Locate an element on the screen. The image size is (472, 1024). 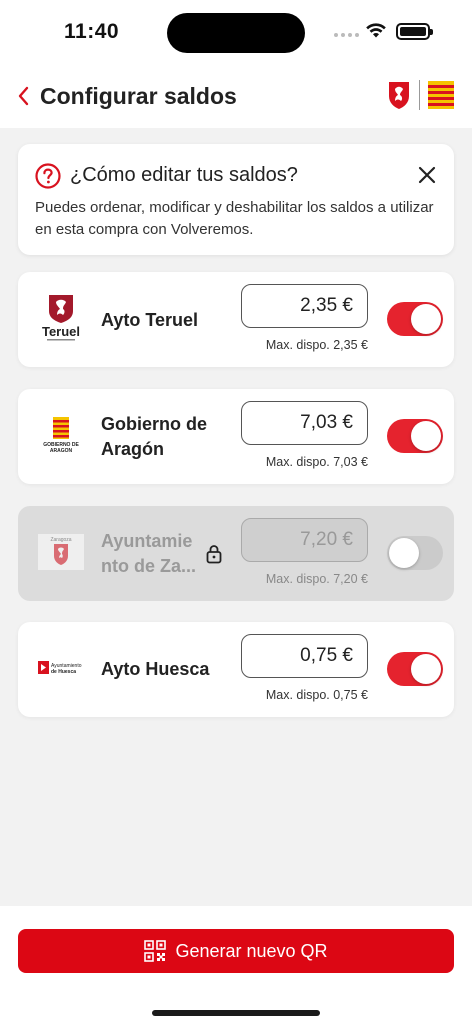
question-circle-icon is located at coordinates (48, 176).